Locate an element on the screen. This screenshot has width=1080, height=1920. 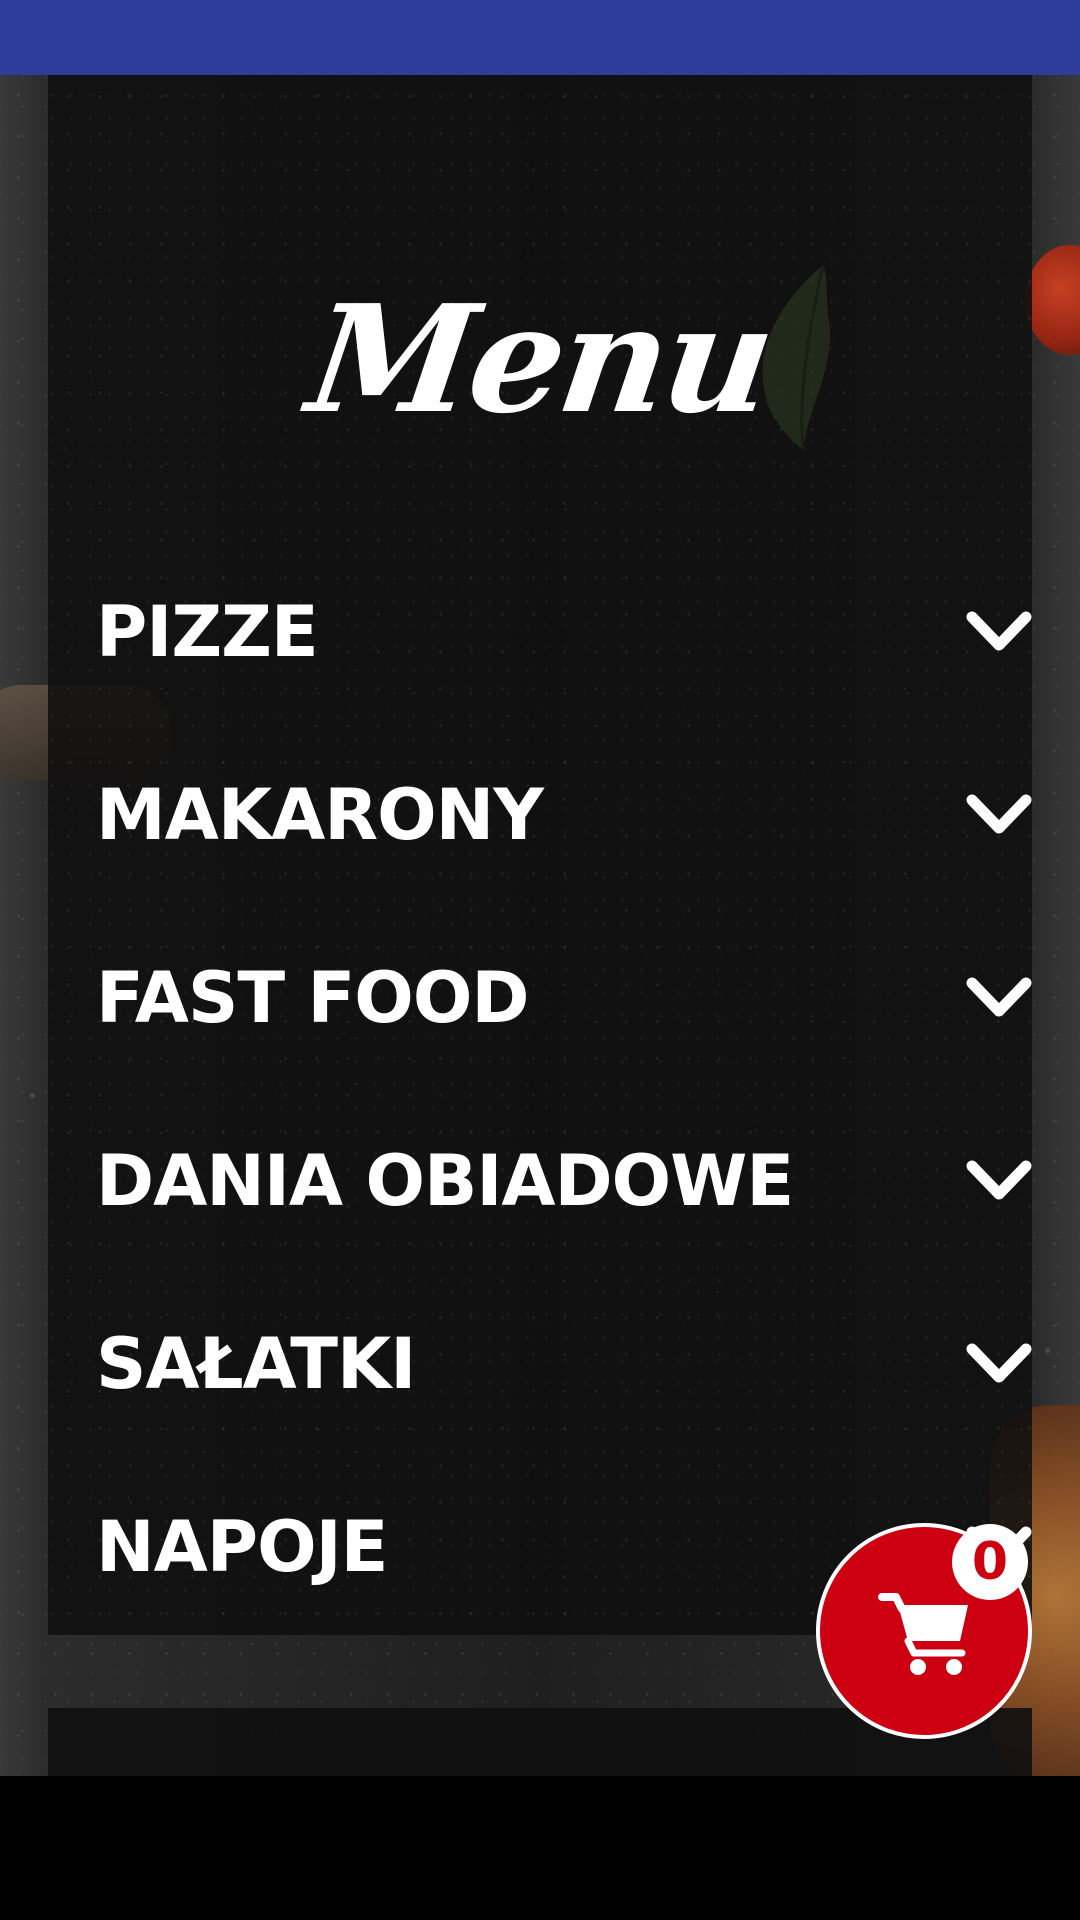
menu-title: Menu is located at coordinates (540, 359).